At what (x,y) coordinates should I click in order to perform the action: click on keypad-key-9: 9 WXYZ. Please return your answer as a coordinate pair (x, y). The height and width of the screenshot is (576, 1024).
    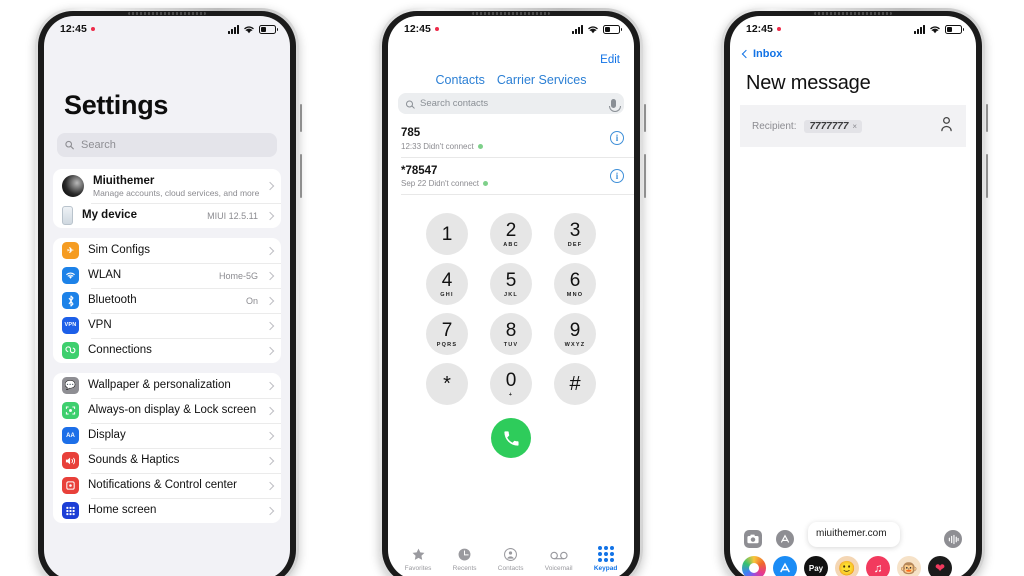
    Looking at the image, I should click on (575, 334).